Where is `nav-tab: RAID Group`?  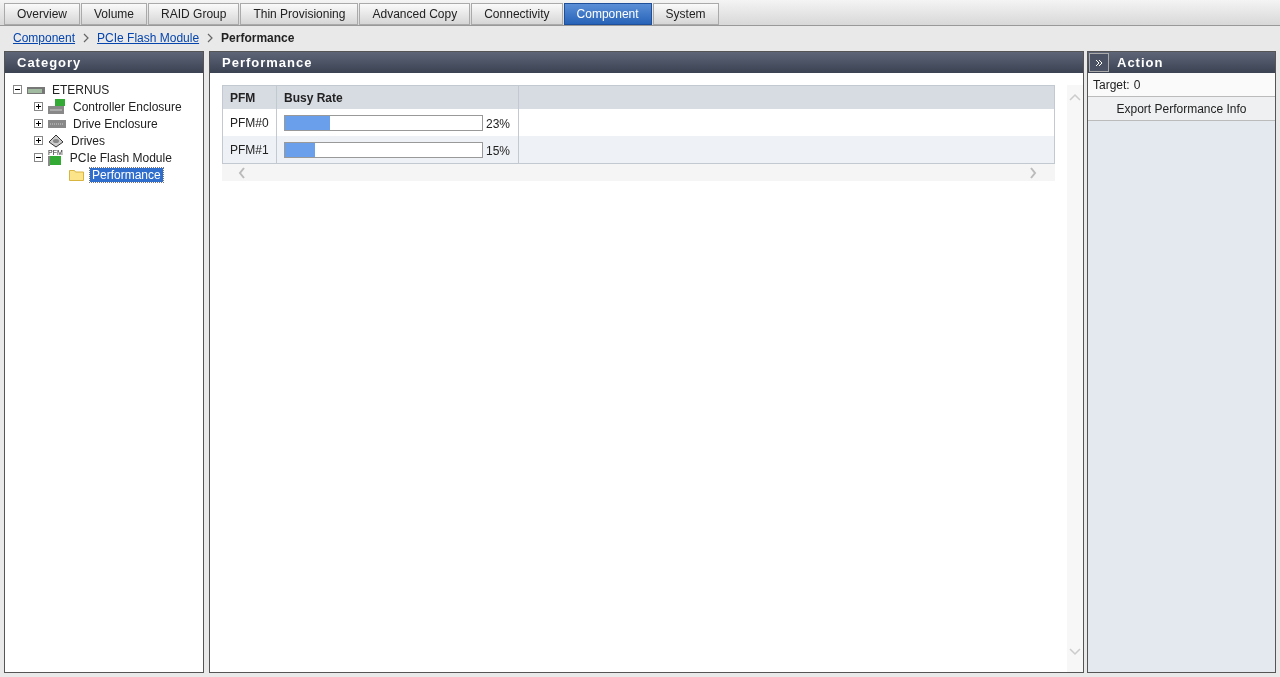
nav-tab: RAID Group is located at coordinates (194, 14).